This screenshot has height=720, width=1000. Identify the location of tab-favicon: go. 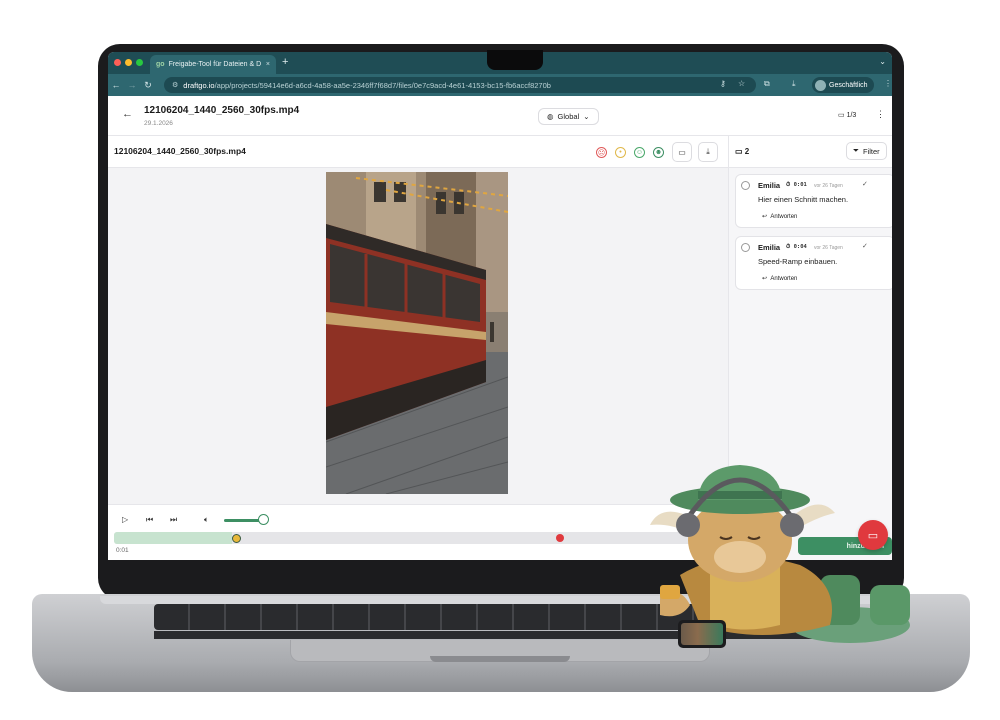
(160, 64).